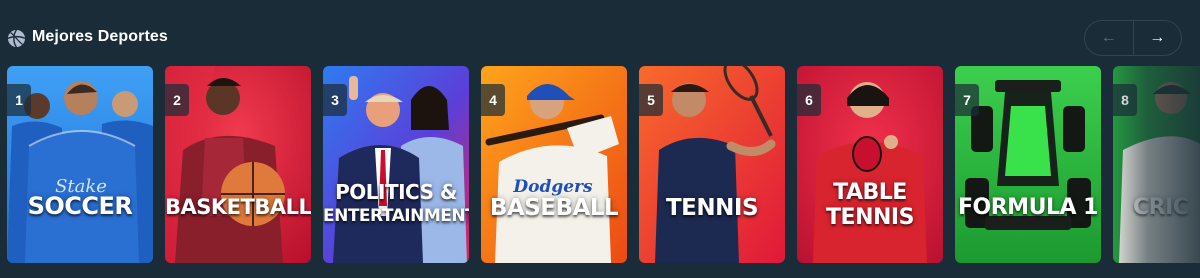  I want to click on card-title-line1: POLITICS &, so click(396, 192).